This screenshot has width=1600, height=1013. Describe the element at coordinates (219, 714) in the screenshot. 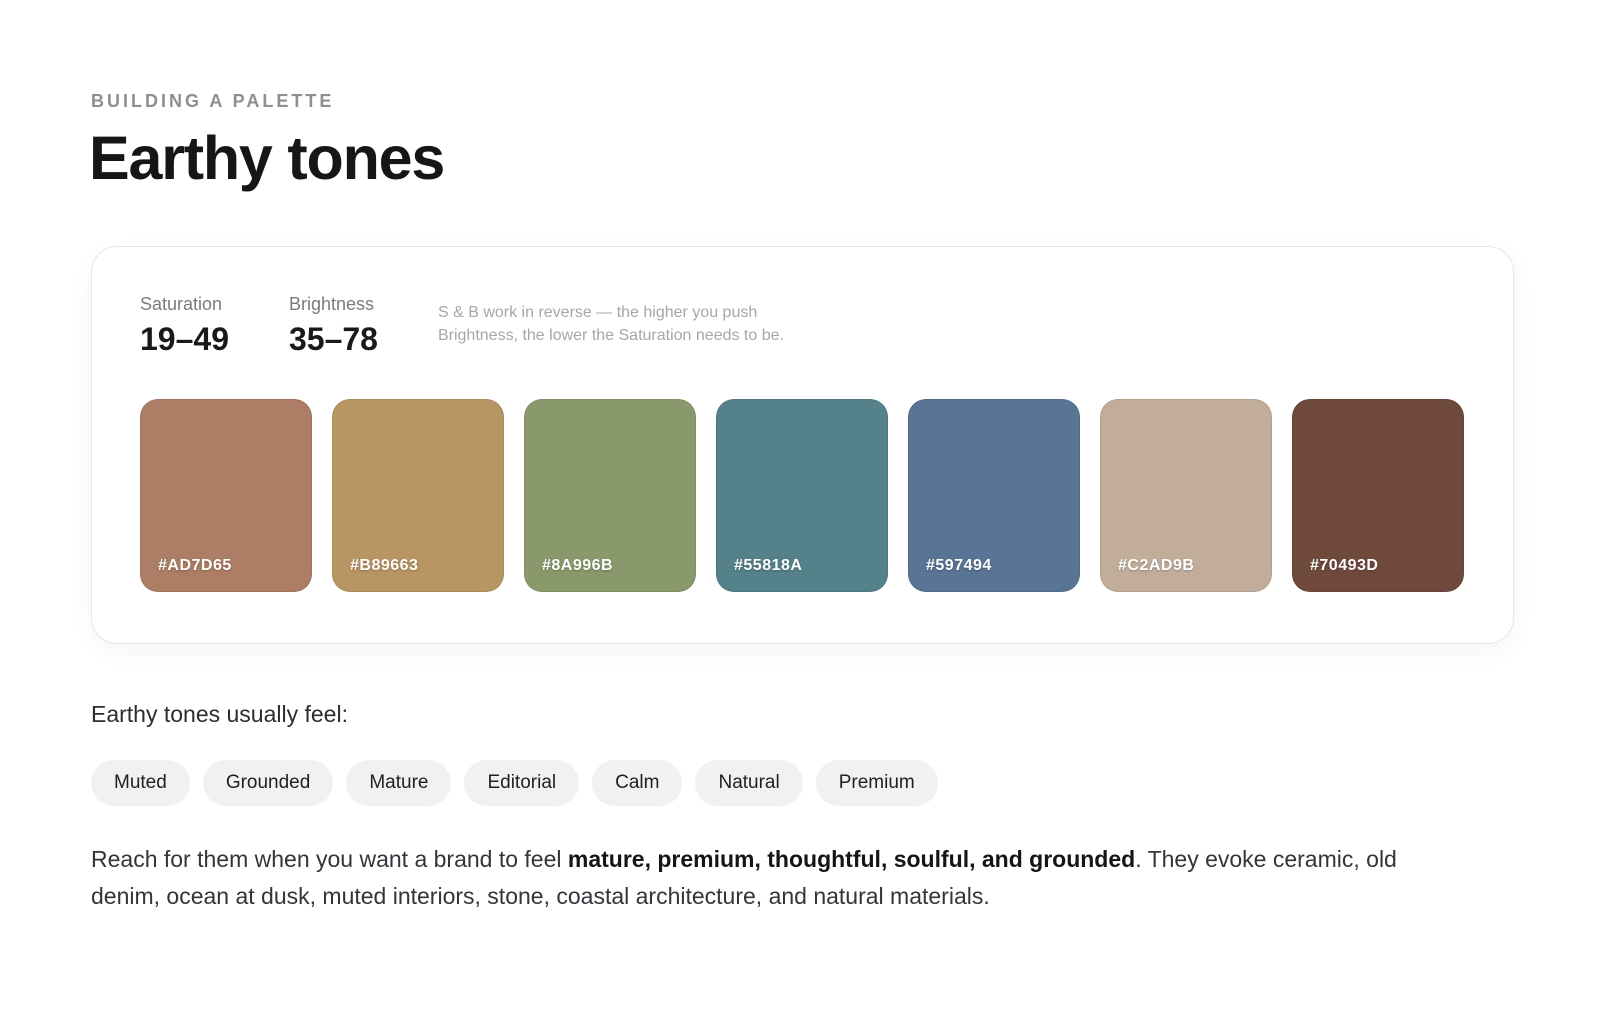

I see `feel-heading: Earthy tones usually feel:` at that location.